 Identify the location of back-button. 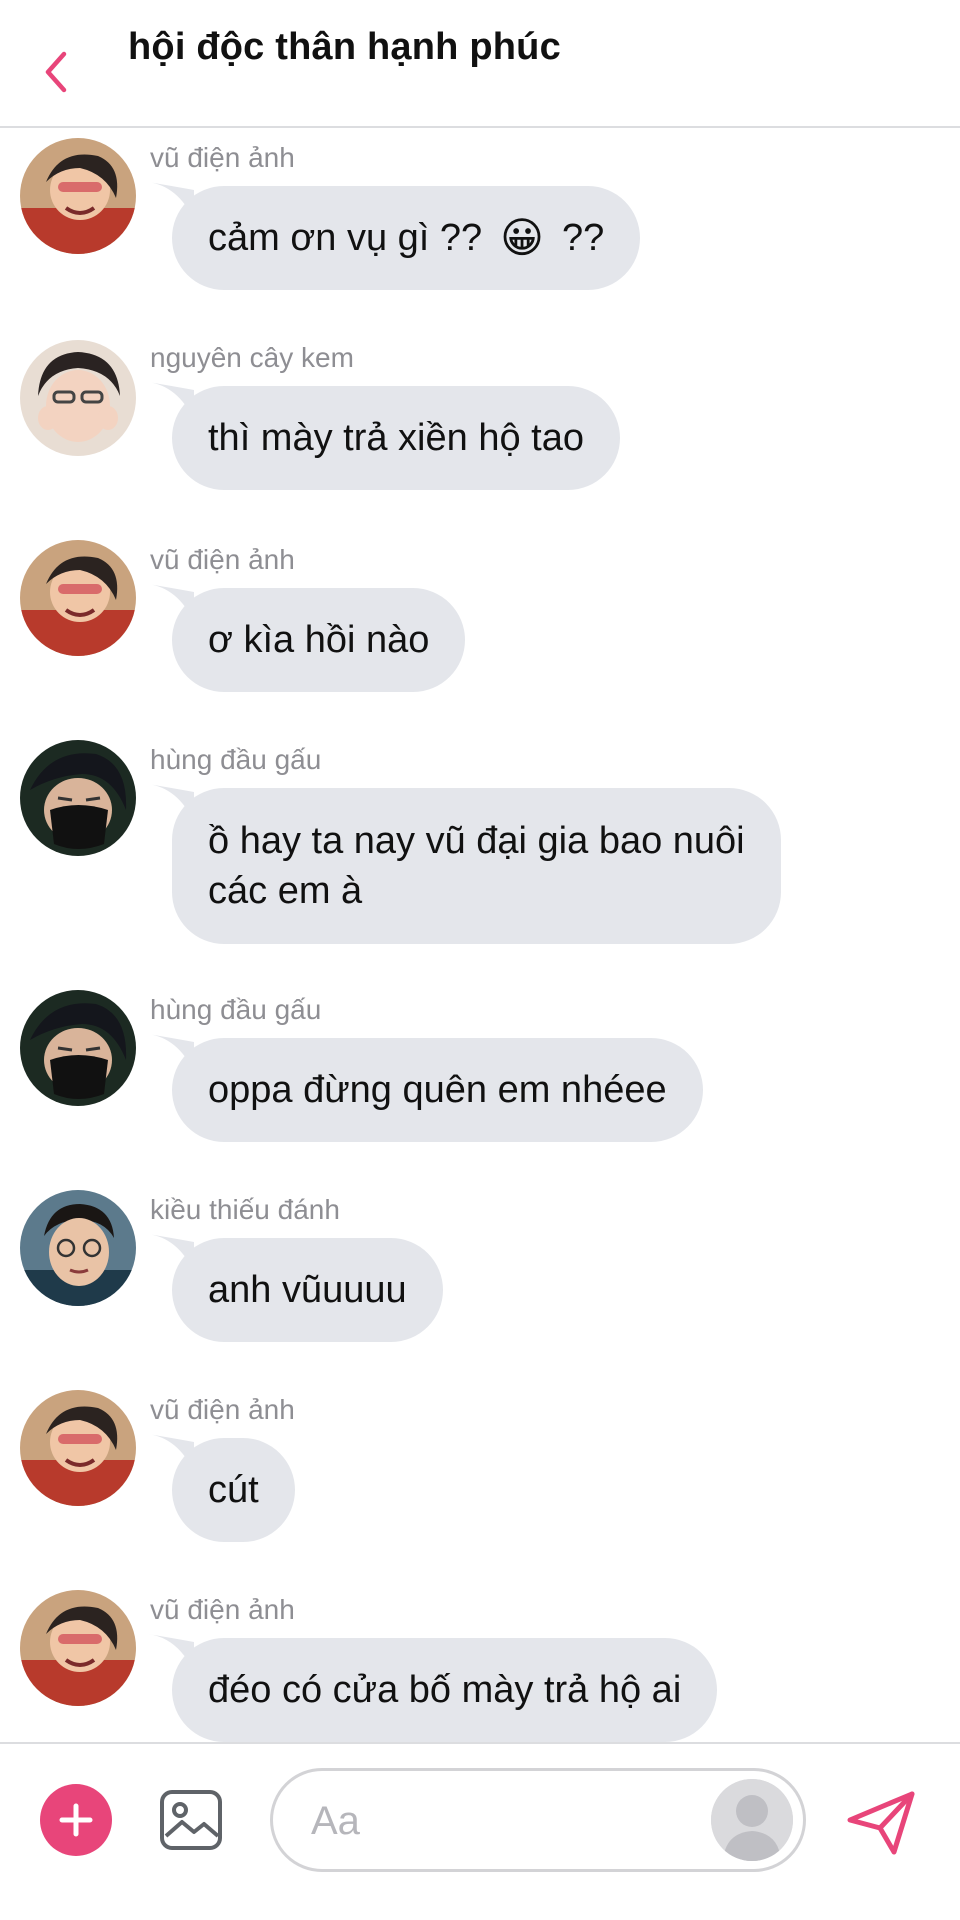
(56, 72).